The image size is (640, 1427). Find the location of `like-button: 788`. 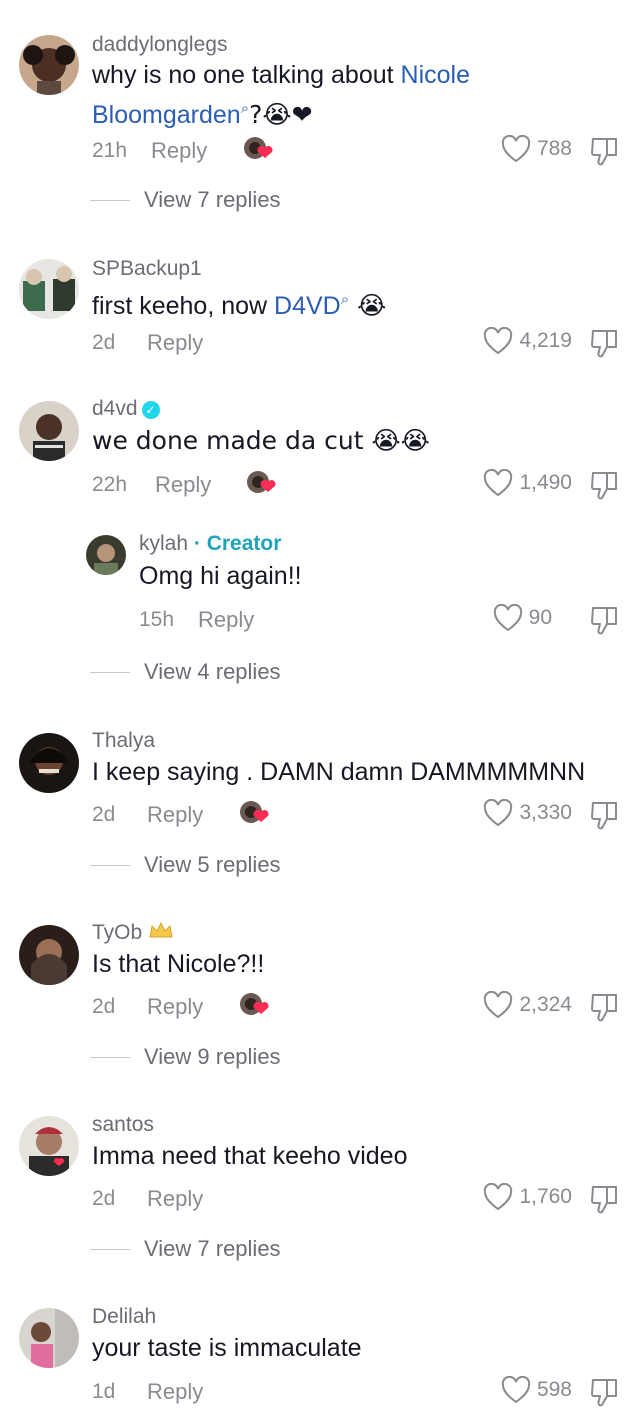

like-button: 788 is located at coordinates (536, 149).